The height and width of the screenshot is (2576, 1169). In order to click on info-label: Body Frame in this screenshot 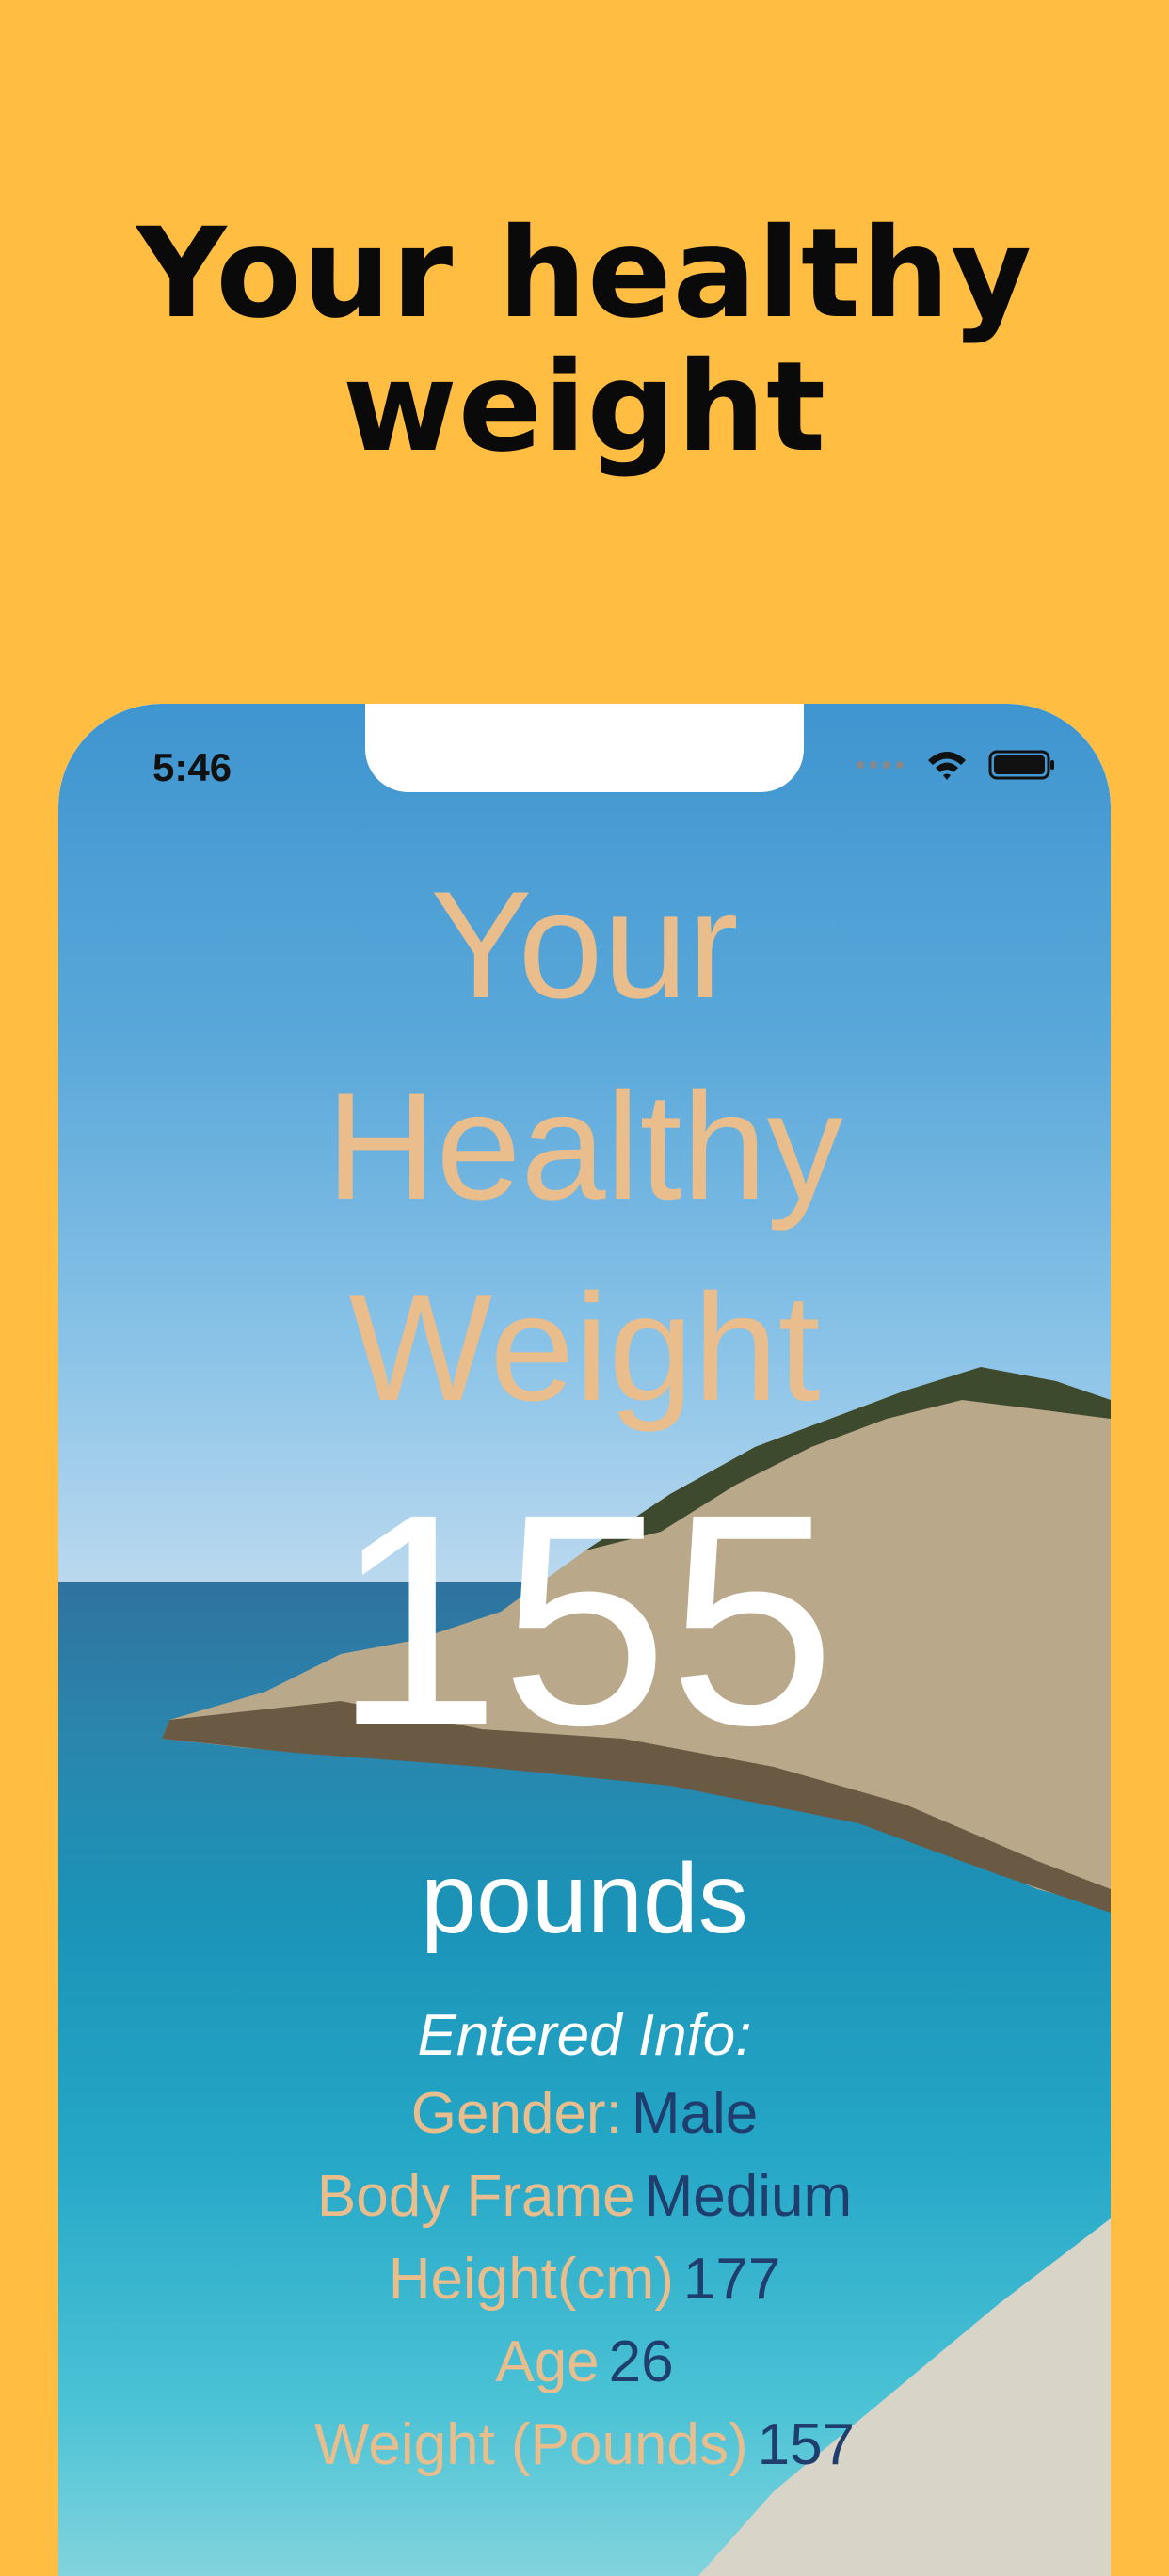, I will do `click(475, 2196)`.